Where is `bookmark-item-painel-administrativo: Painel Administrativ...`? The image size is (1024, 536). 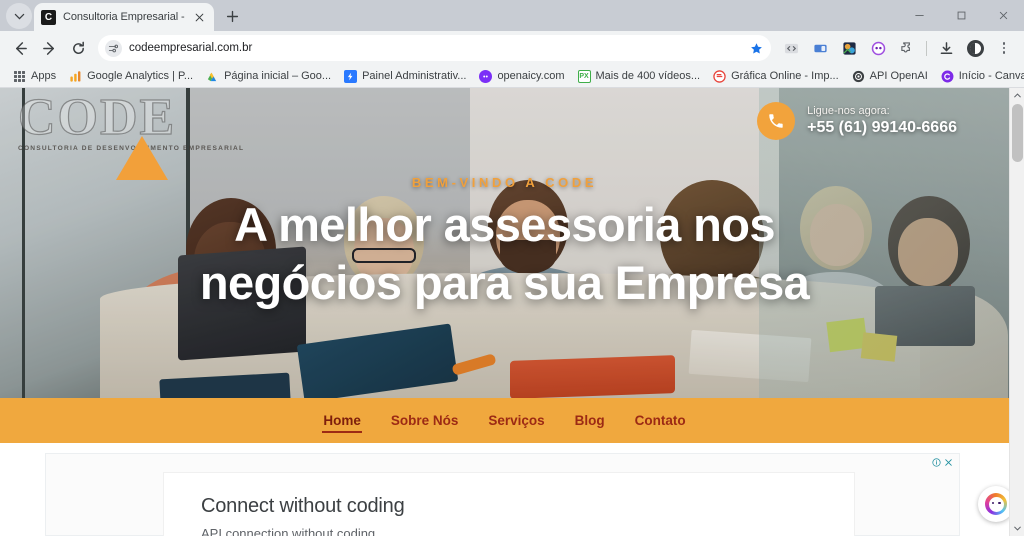
bookmark-item-painel-administrativo: Painel Administrativ... is located at coordinates (405, 76).